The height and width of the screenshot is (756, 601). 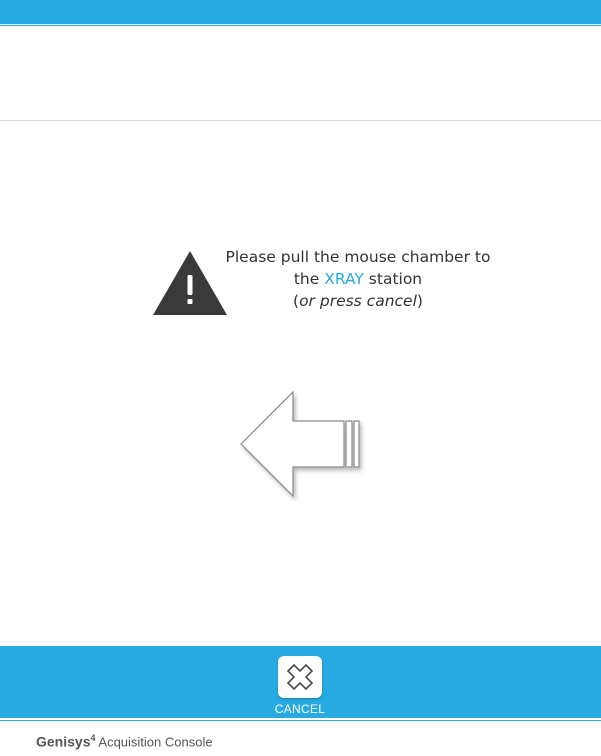 What do you see at coordinates (344, 279) in the screenshot?
I see `station-name-highlight: XRAY` at bounding box center [344, 279].